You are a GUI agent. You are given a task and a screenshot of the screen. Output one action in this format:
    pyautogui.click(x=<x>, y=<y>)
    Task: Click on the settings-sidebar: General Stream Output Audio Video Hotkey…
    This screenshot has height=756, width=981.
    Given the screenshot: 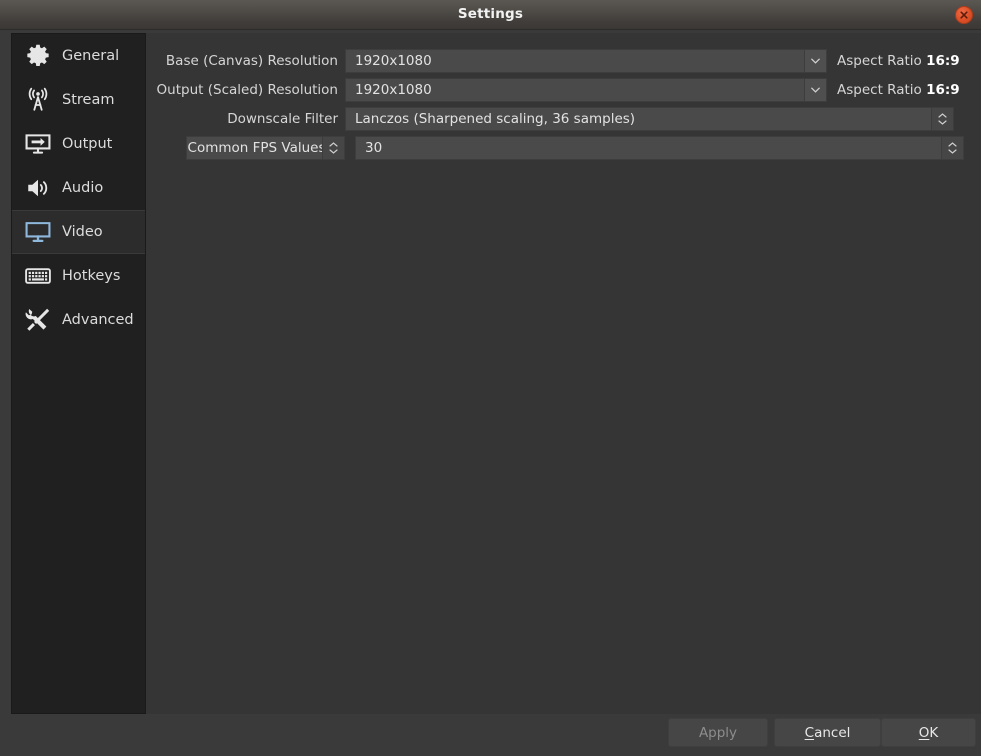 What is the action you would take?
    pyautogui.click(x=78, y=373)
    